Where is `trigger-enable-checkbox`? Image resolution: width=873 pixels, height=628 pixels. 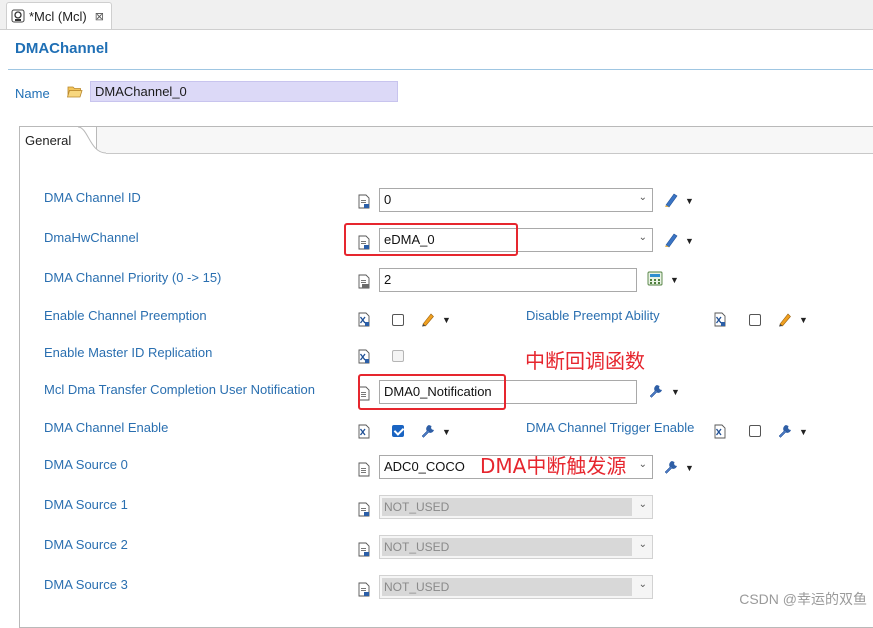
trigger-enable-checkbox is located at coordinates (755, 431).